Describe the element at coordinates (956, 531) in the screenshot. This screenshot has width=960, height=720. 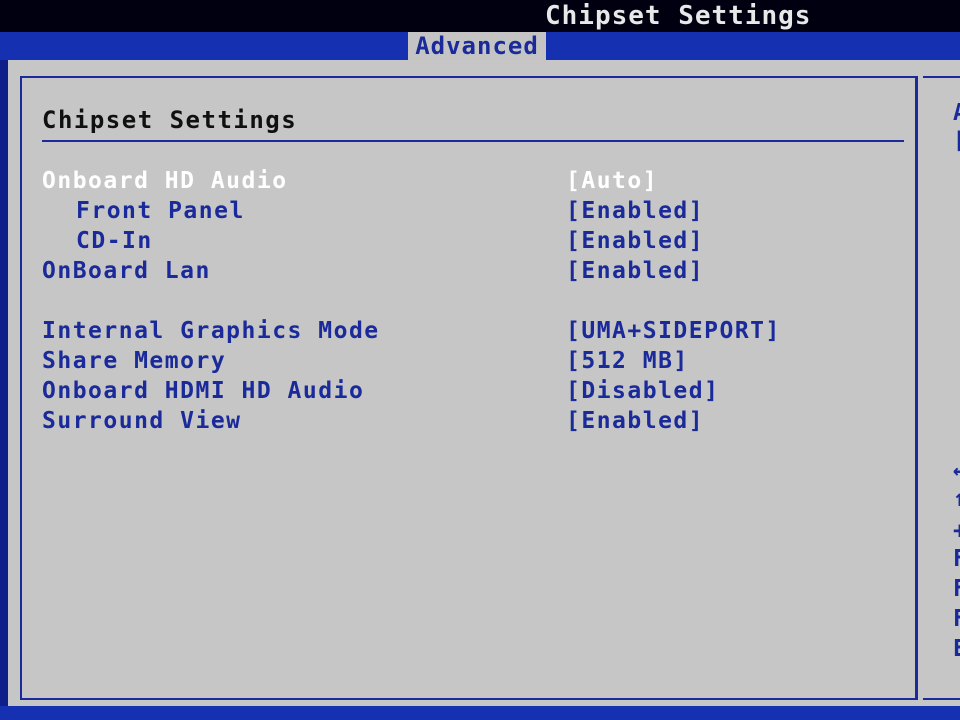
I see `plus-minus-icon: +` at that location.